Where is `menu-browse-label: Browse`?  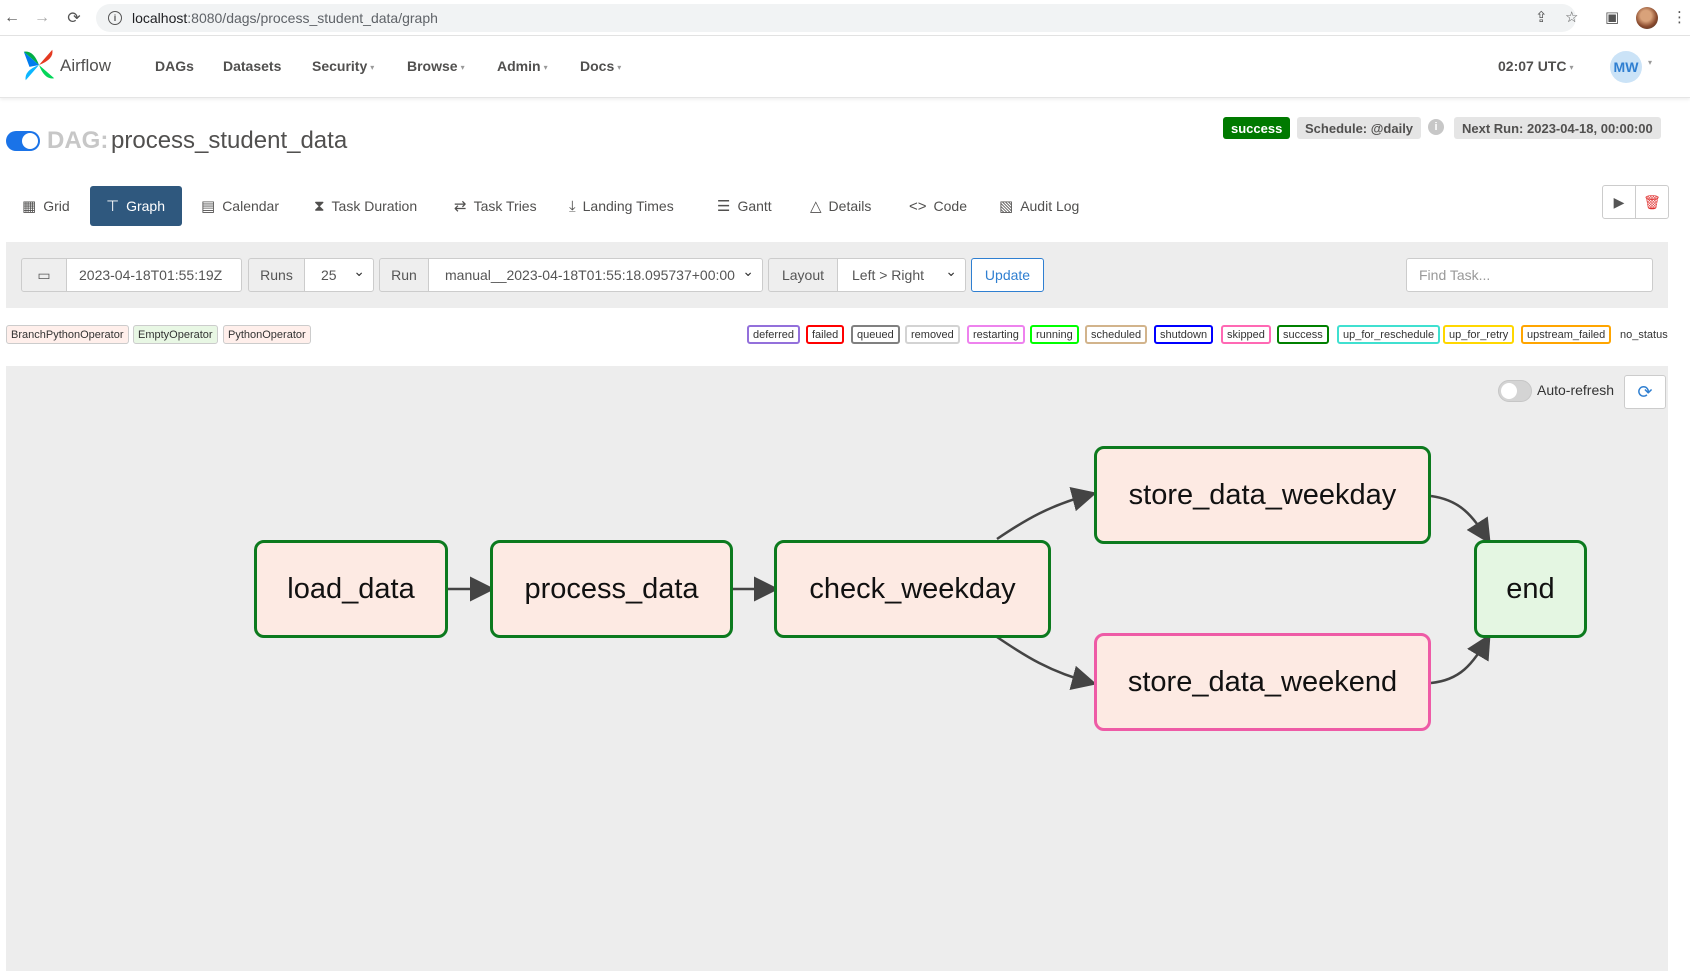 menu-browse-label: Browse is located at coordinates (432, 66).